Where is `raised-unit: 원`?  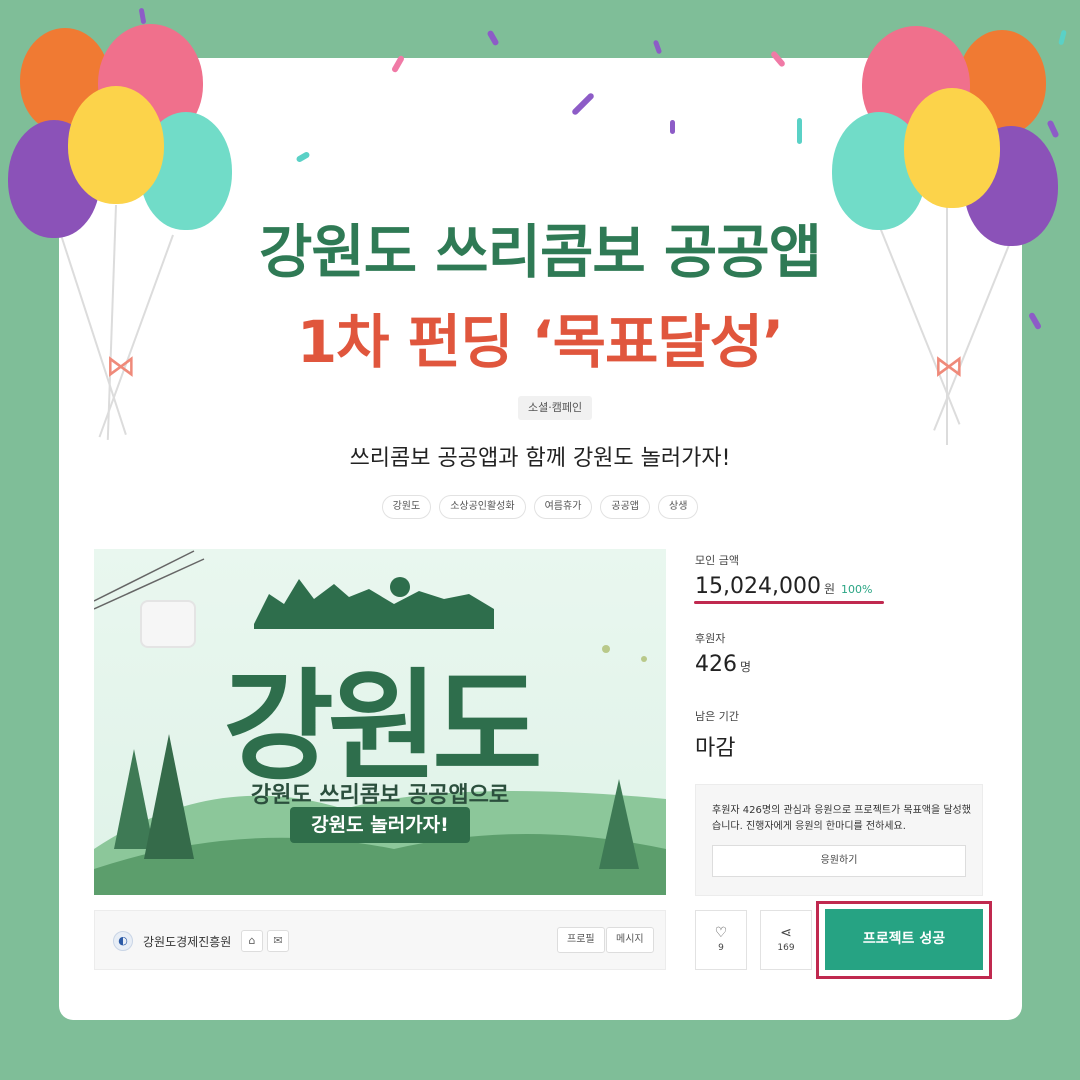
raised-unit: 원 is located at coordinates (829, 589).